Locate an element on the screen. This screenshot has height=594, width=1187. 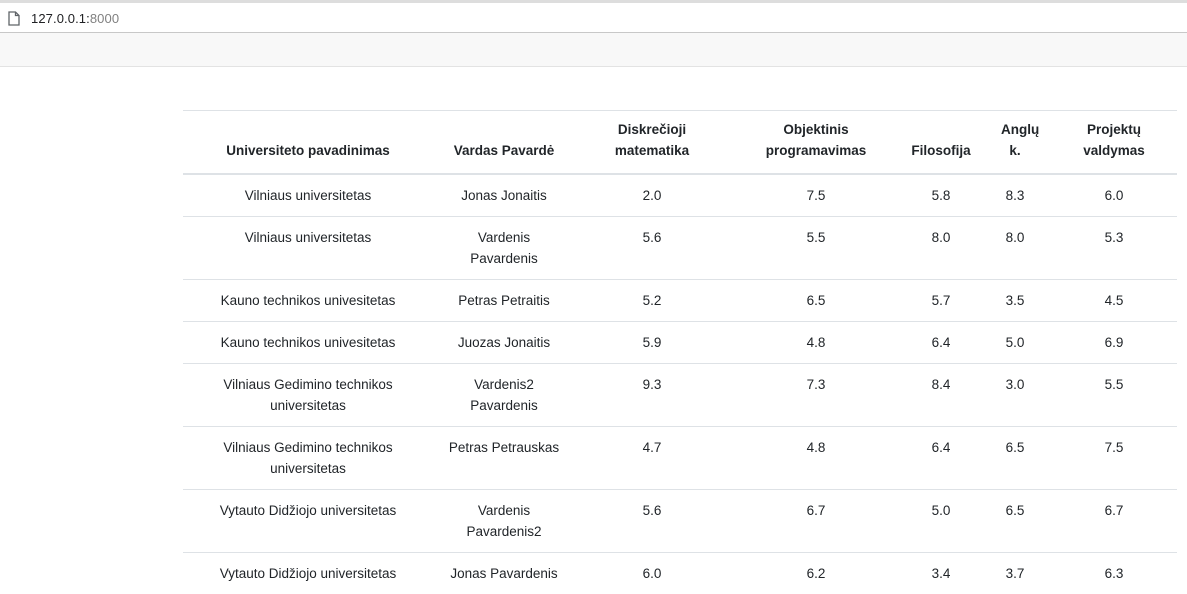
cell-project-mgmt: 5.3 is located at coordinates (1114, 248).